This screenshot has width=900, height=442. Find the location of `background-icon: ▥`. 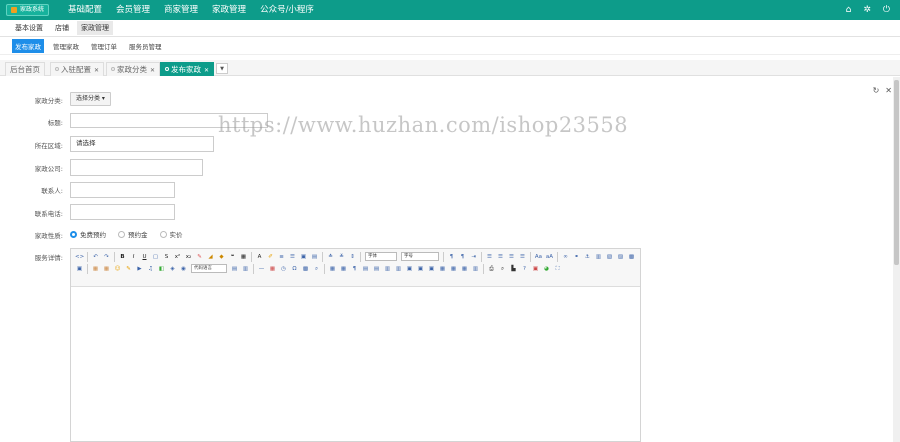

background-icon: ▥ is located at coordinates (245, 269).